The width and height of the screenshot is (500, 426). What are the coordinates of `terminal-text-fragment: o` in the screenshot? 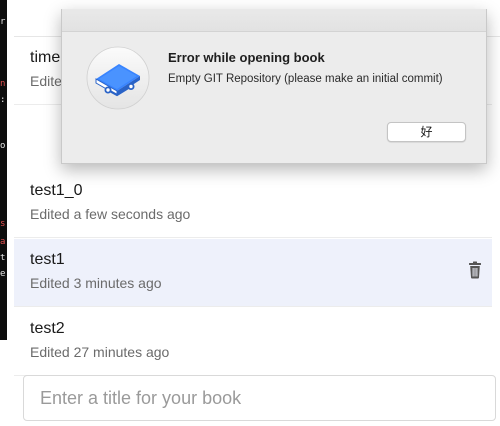 It's located at (3, 146).